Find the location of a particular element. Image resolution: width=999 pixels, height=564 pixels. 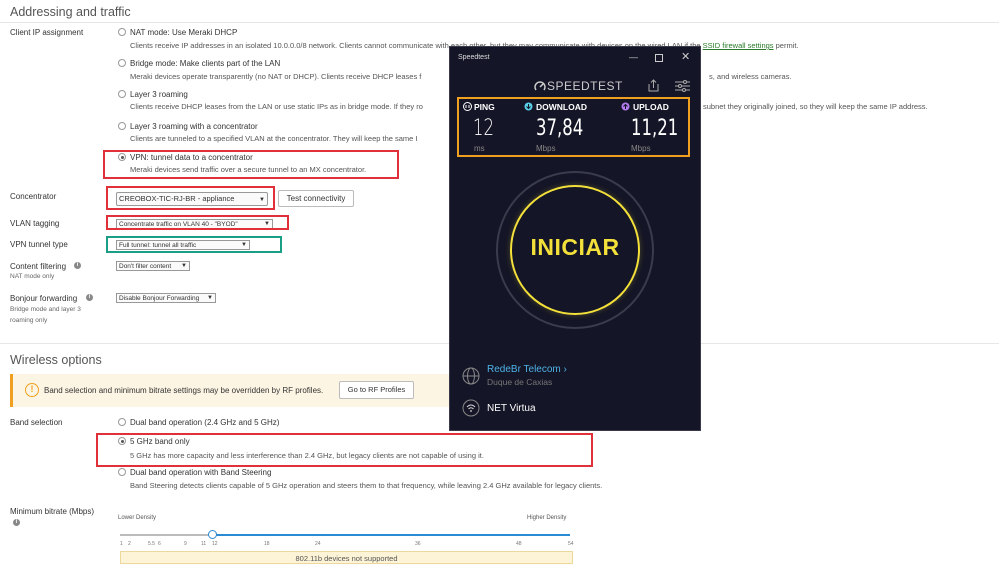

slider-tick-label: 9 is located at coordinates (185, 544).